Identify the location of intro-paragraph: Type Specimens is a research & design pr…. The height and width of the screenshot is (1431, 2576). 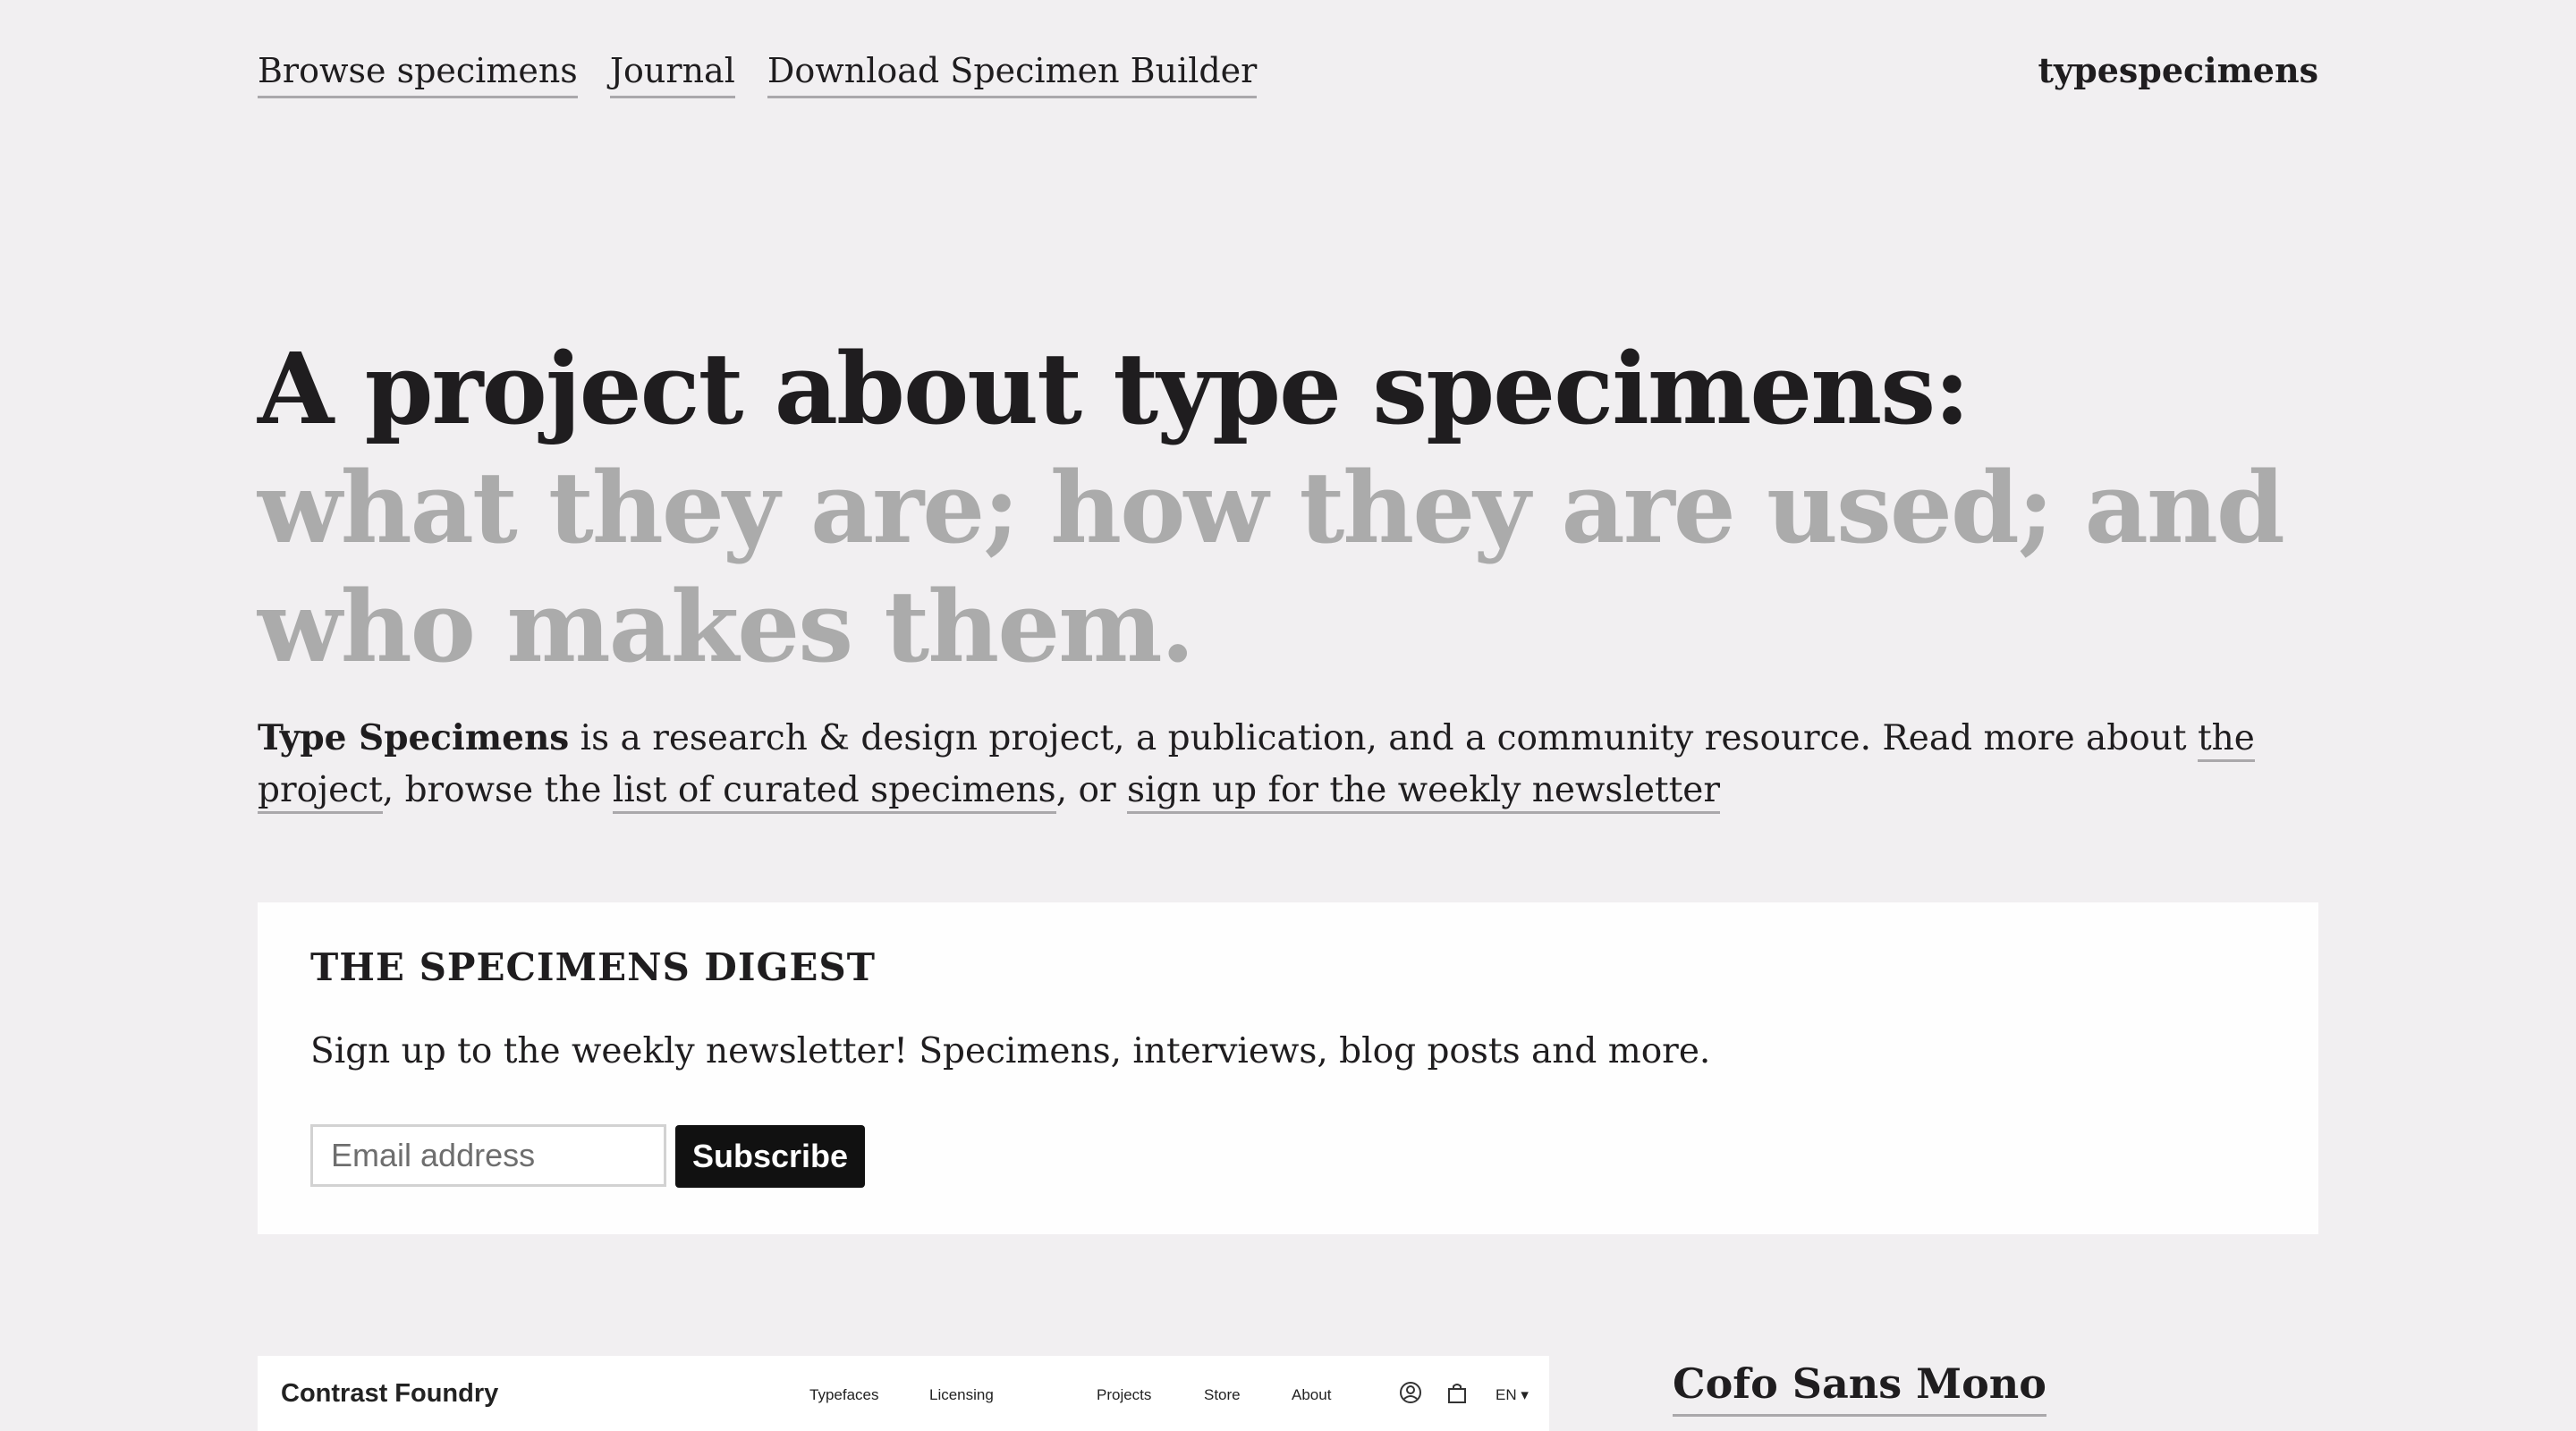
(1286, 765).